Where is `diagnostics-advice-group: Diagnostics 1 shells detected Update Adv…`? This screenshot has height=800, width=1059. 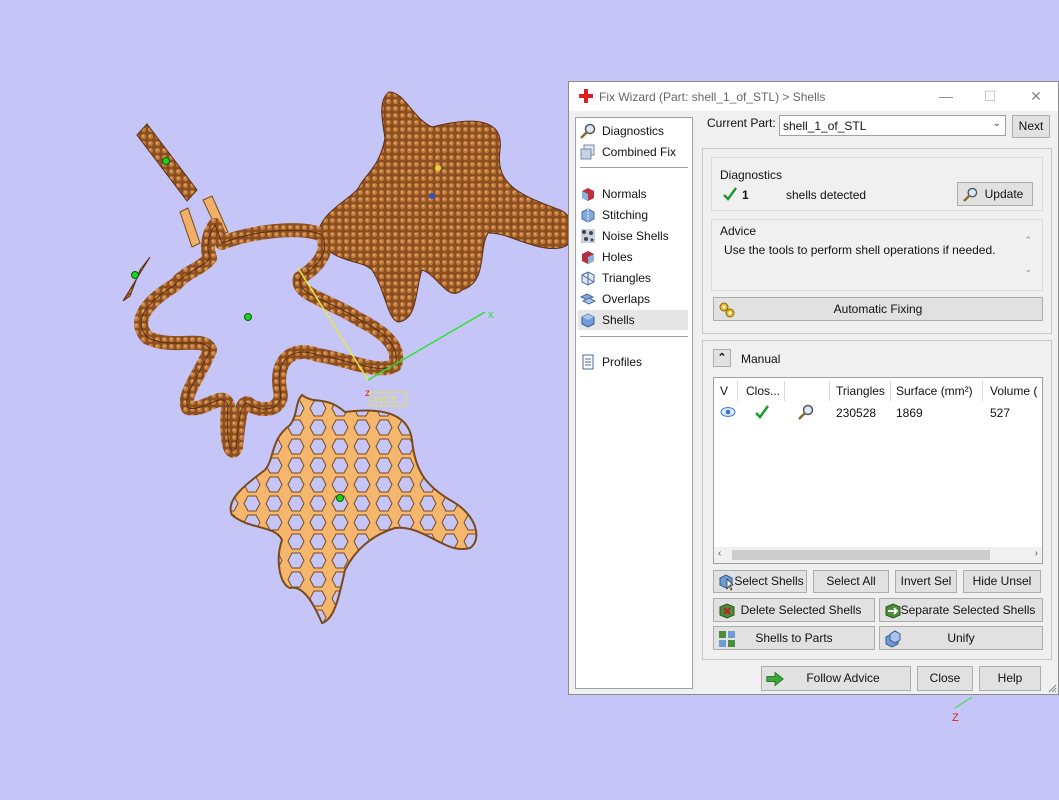
diagnostics-advice-group: Diagnostics 1 shells detected Update Adv… is located at coordinates (877, 241).